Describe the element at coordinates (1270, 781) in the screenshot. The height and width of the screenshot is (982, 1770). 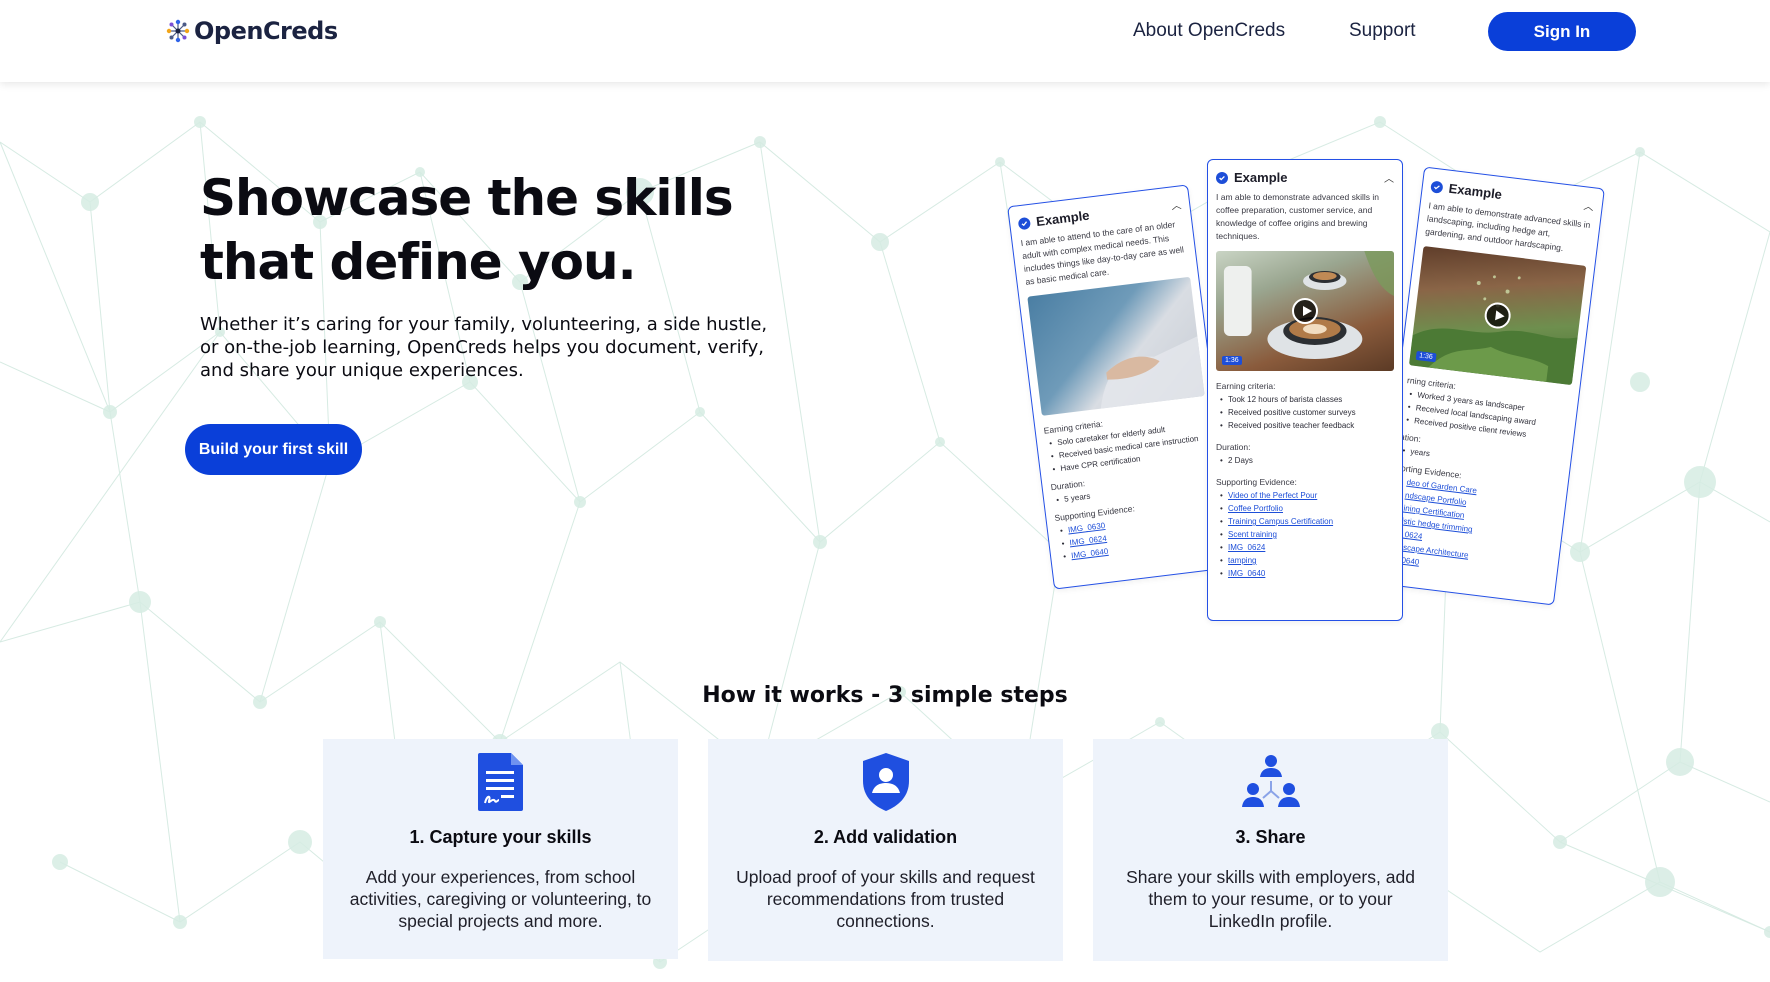
I see `people-network-icon` at that location.